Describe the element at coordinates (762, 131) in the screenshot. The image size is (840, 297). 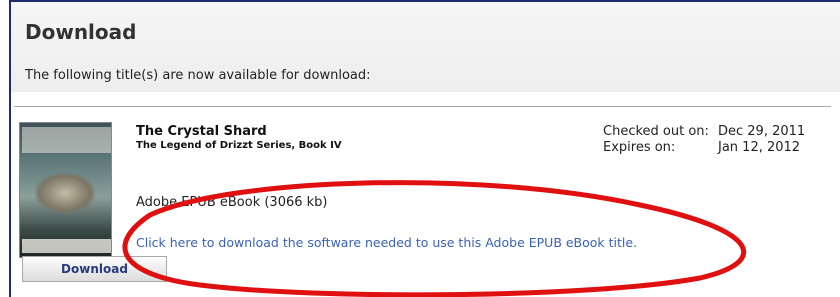
I see `checked-out-value: Dec 29, 2011` at that location.